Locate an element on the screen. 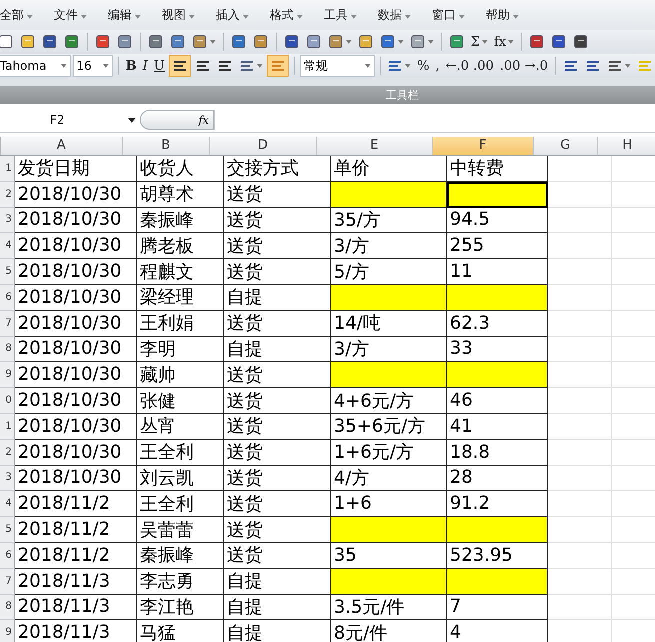 Image resolution: width=655 pixels, height=642 pixels. menu-item: 格式 is located at coordinates (297, 15).